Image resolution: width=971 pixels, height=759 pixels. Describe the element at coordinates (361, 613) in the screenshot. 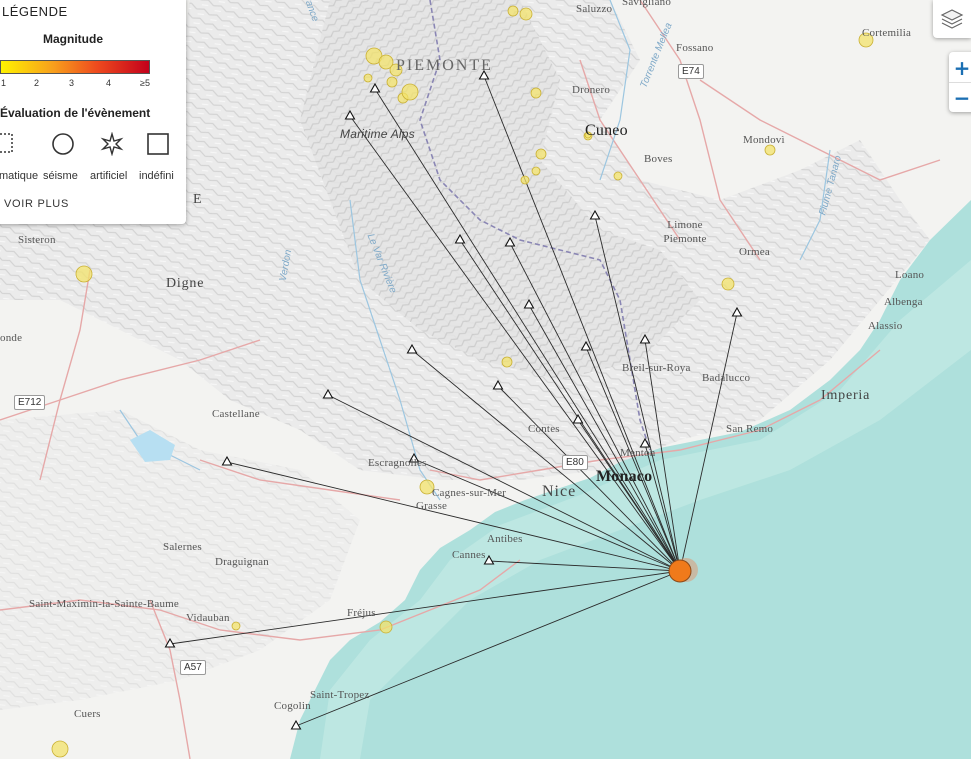

I see `label-frejus: Fréjus` at that location.